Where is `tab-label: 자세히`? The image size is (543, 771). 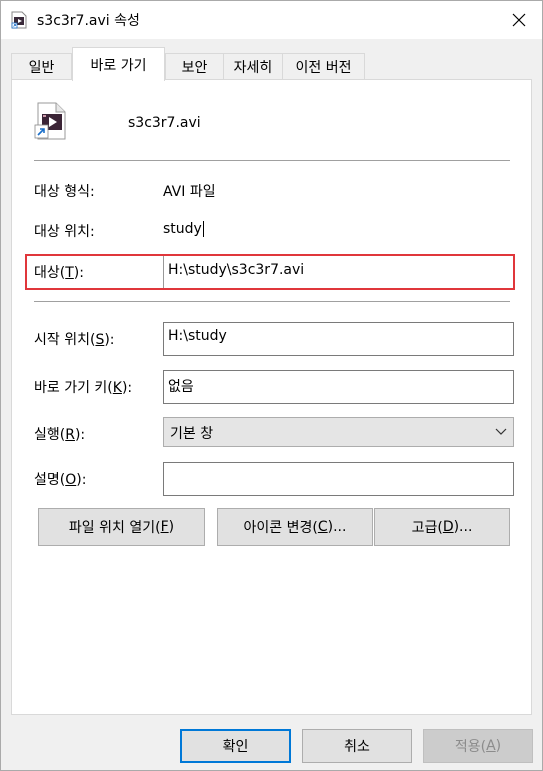
tab-label: 자세히 is located at coordinates (253, 68).